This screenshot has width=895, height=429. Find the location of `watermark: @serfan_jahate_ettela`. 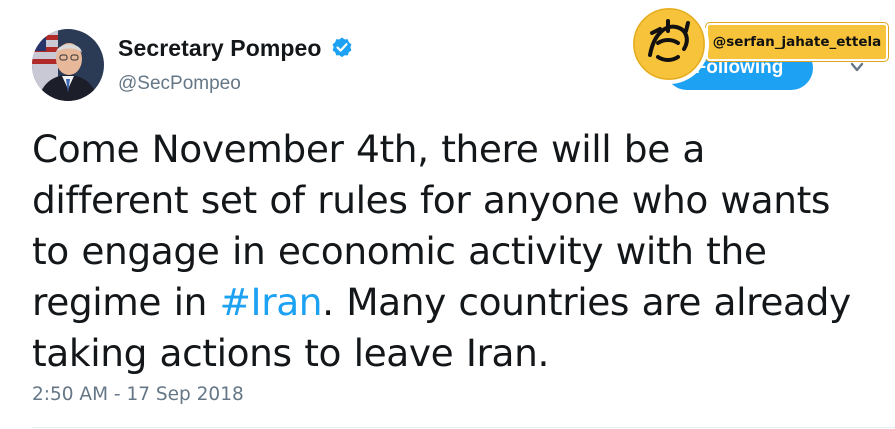

watermark: @serfan_jahate_ettela is located at coordinates (759, 44).